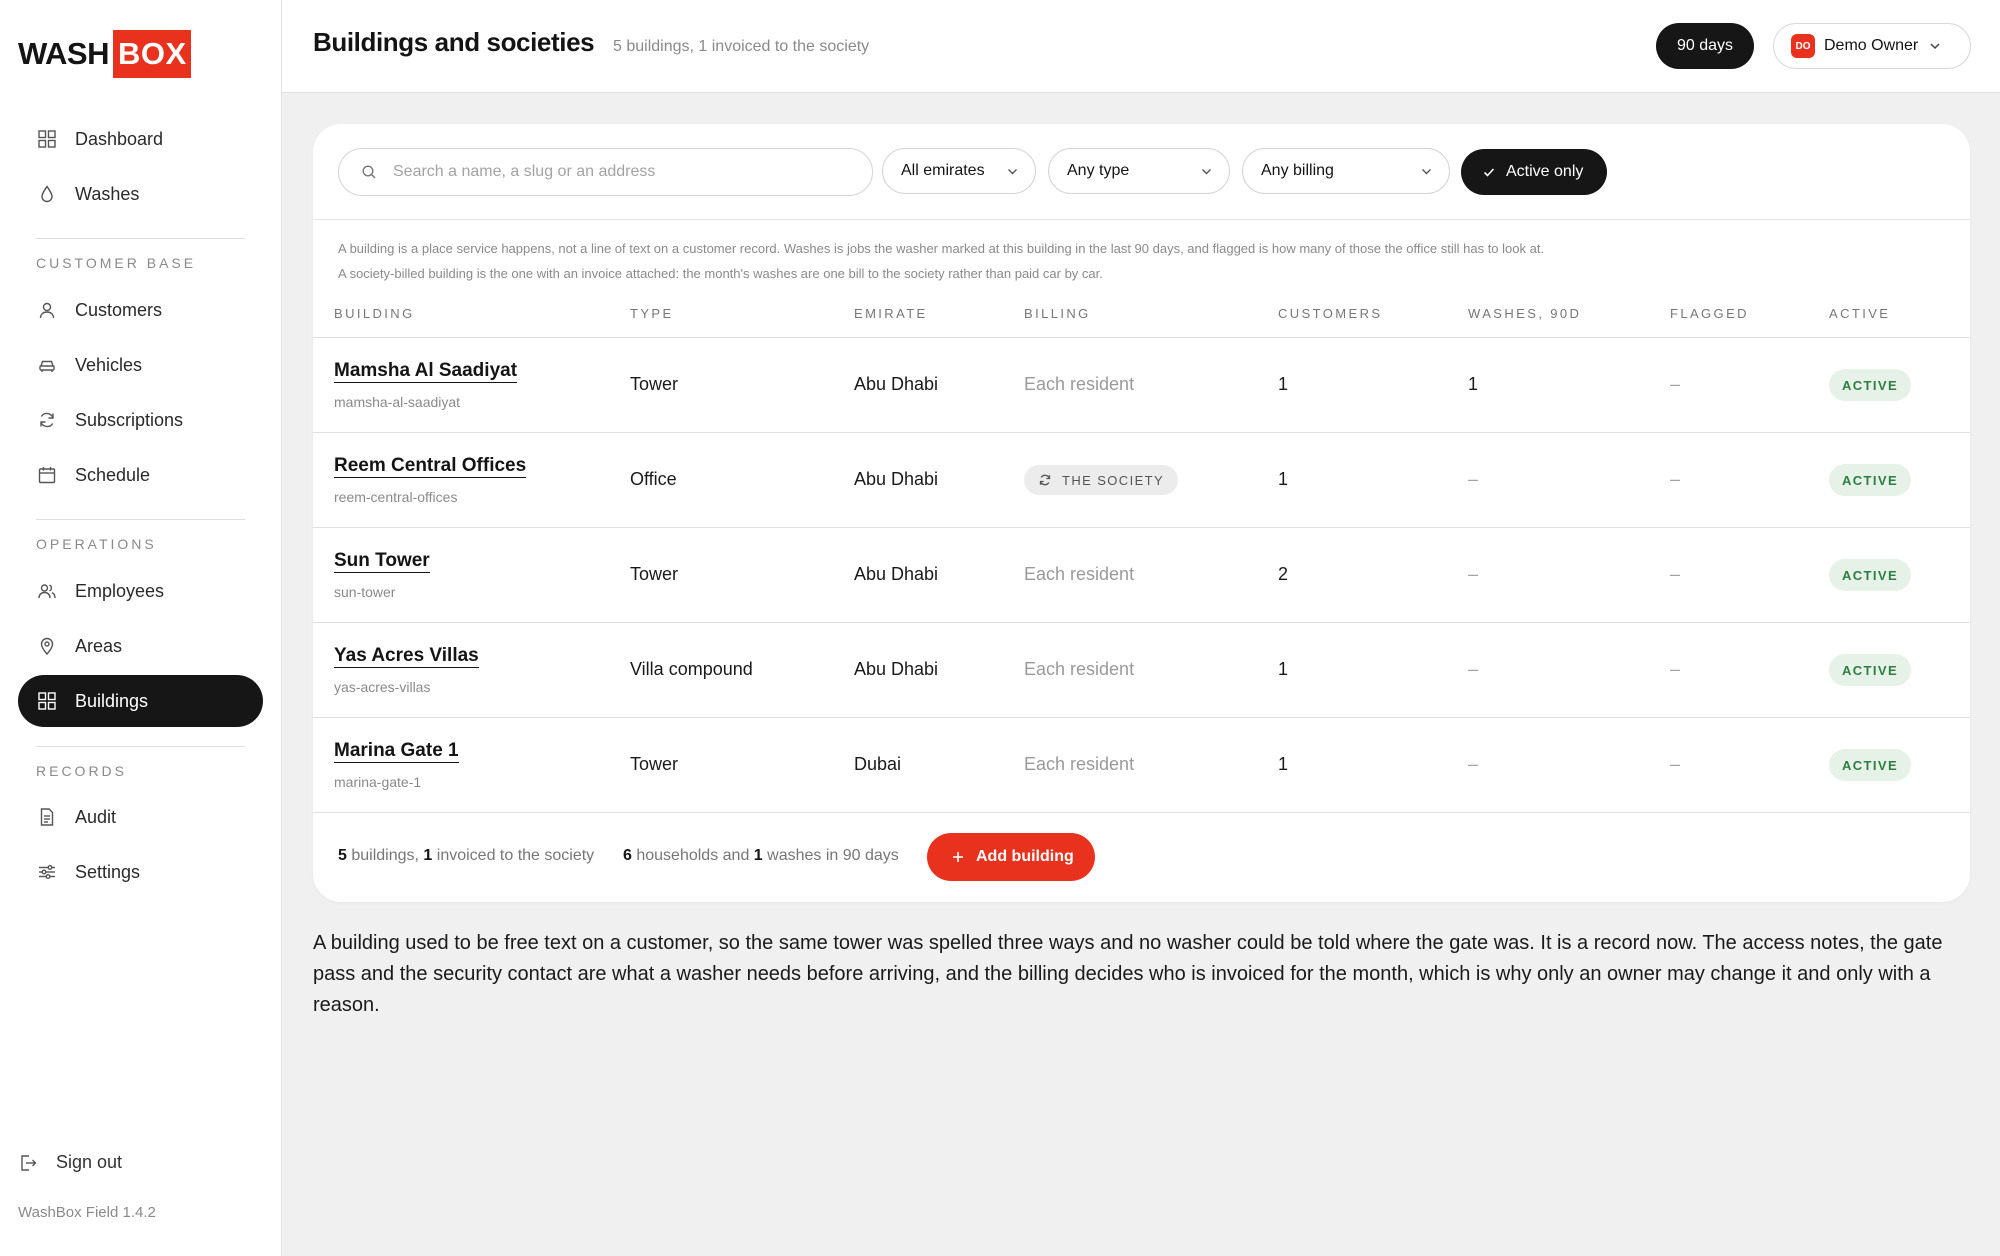  Describe the element at coordinates (120, 590) in the screenshot. I see `sidebar-item-label: Employees` at that location.